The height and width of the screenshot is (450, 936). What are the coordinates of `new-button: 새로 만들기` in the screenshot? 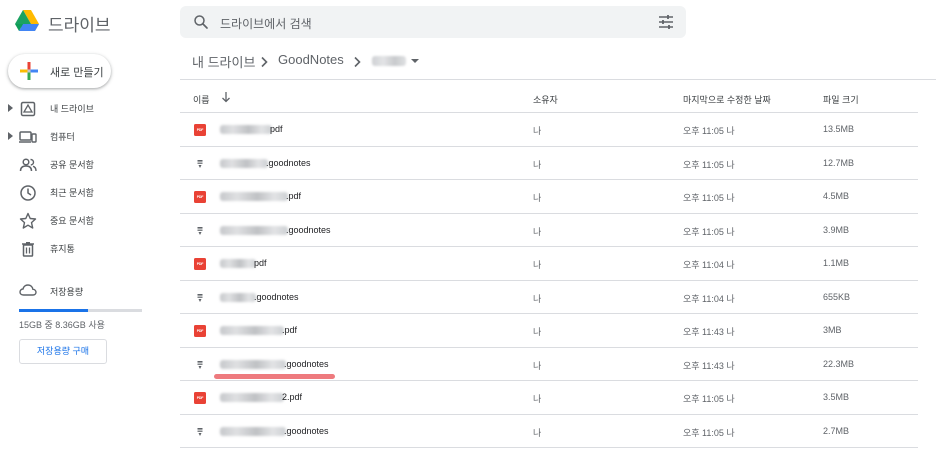 It's located at (59, 71).